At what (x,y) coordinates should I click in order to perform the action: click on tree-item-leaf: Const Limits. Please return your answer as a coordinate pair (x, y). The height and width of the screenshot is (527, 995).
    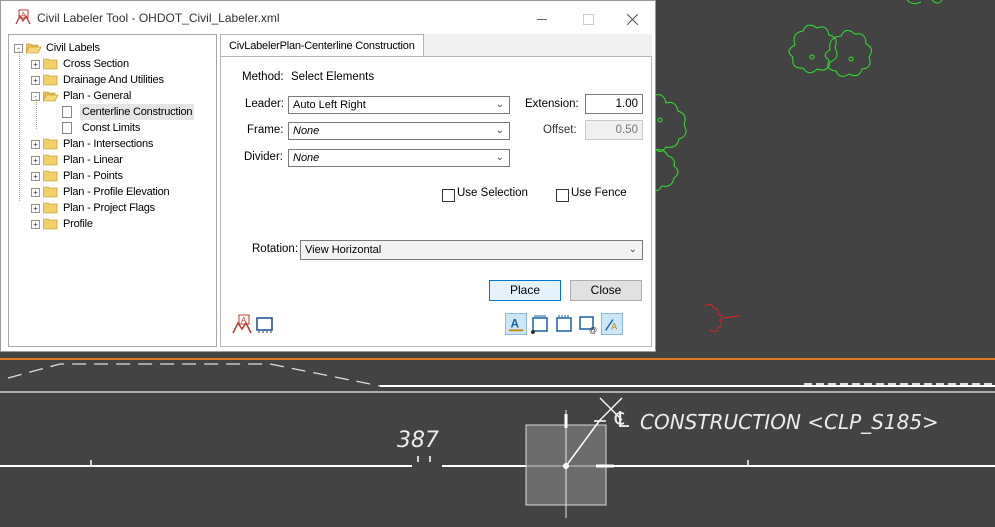
    Looking at the image, I should click on (111, 128).